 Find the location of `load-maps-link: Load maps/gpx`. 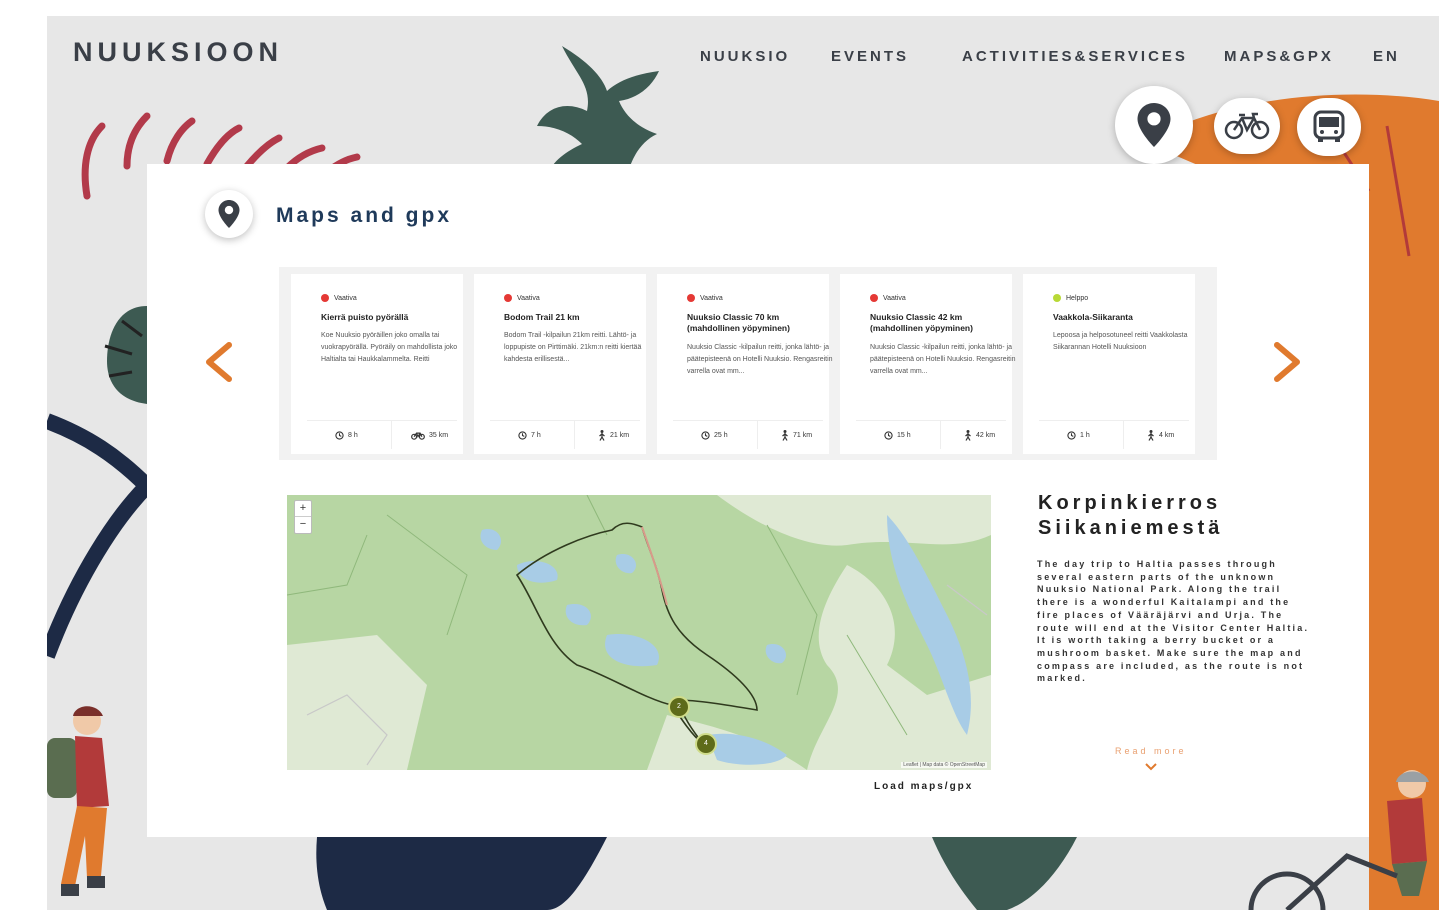

load-maps-link: Load maps/gpx is located at coordinates (923, 786).